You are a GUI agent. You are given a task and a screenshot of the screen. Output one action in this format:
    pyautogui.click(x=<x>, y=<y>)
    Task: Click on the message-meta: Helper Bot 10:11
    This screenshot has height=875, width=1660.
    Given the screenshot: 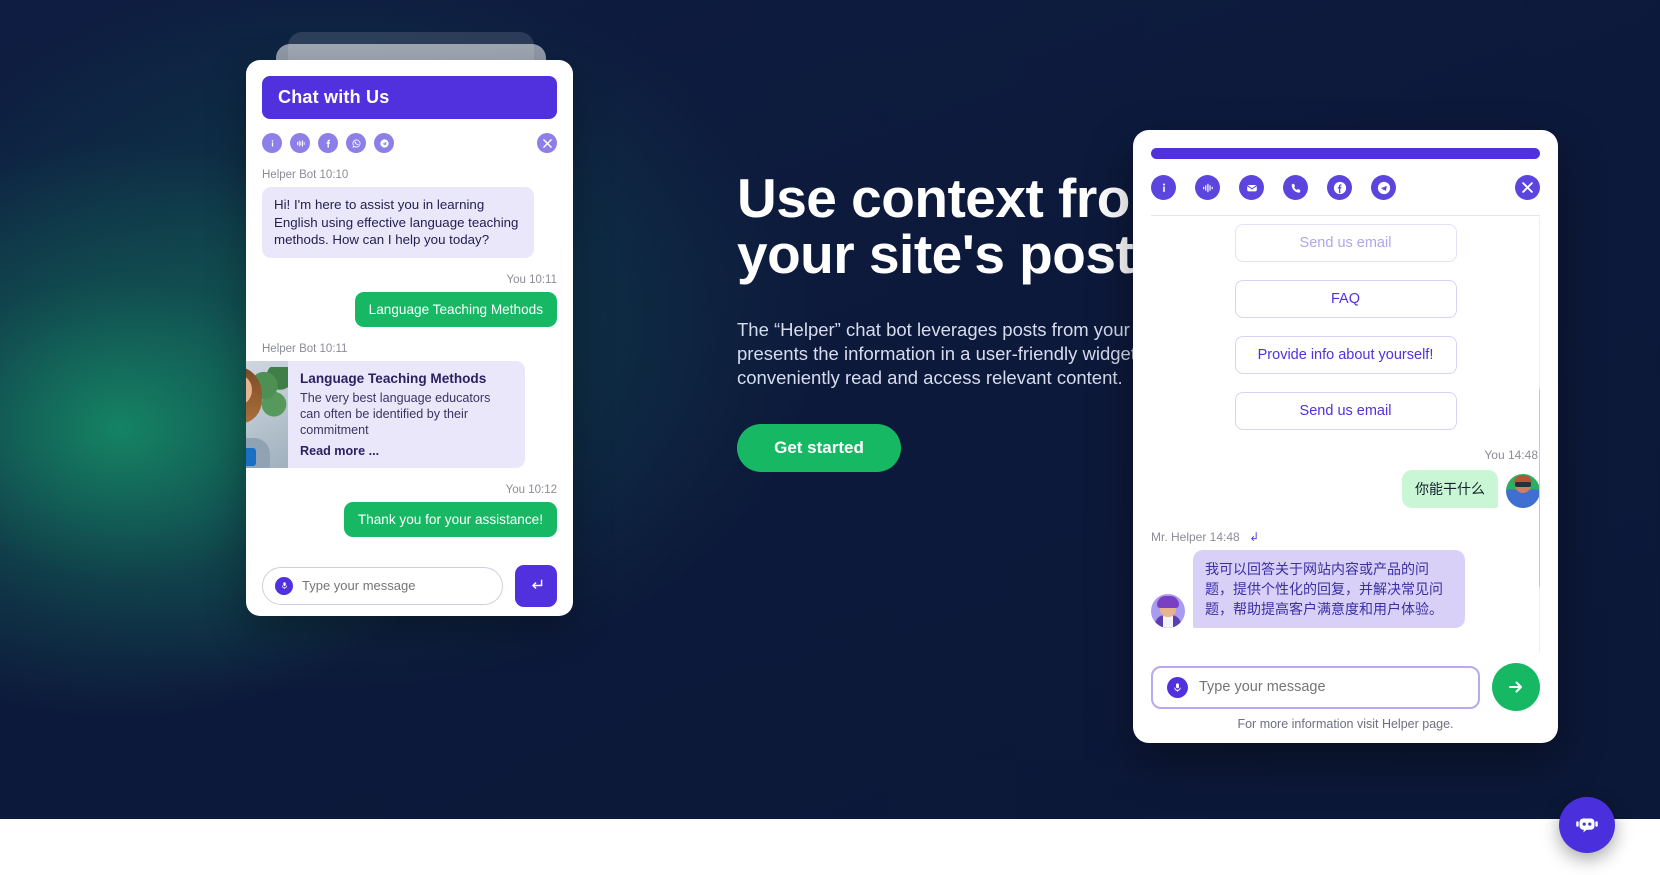 What is the action you would take?
    pyautogui.click(x=305, y=348)
    